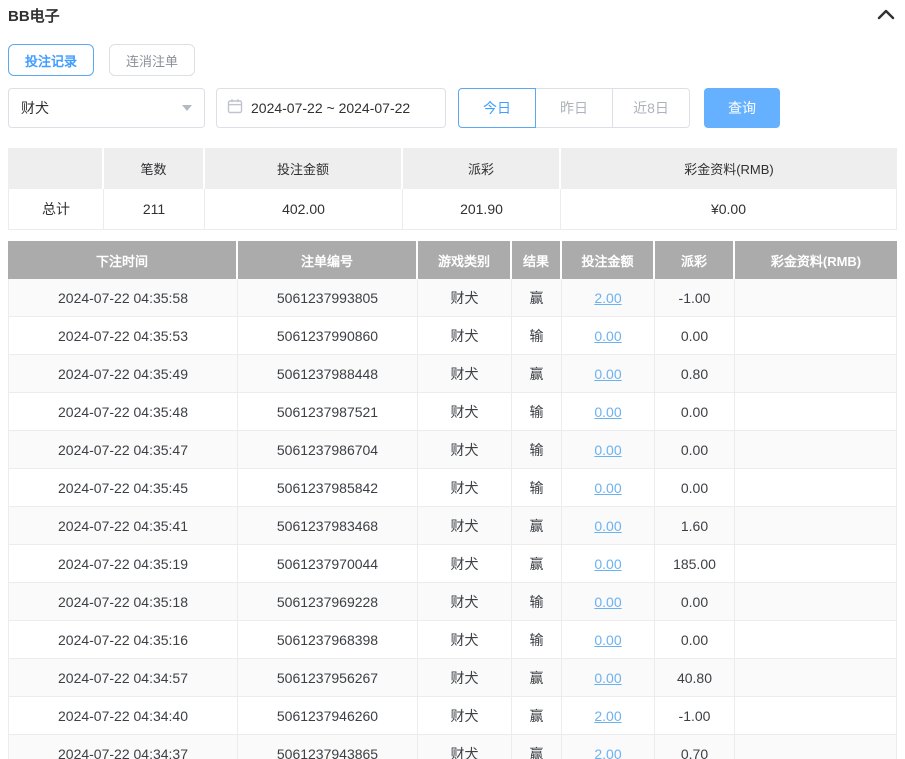 The height and width of the screenshot is (759, 905). I want to click on cell-order-id: 5061237987521, so click(328, 411).